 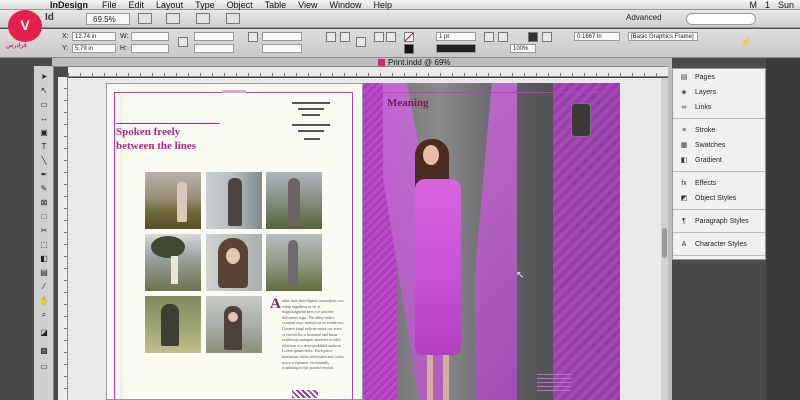 What do you see at coordinates (368, 72) in the screenshot?
I see `horizontal-ruler` at bounding box center [368, 72].